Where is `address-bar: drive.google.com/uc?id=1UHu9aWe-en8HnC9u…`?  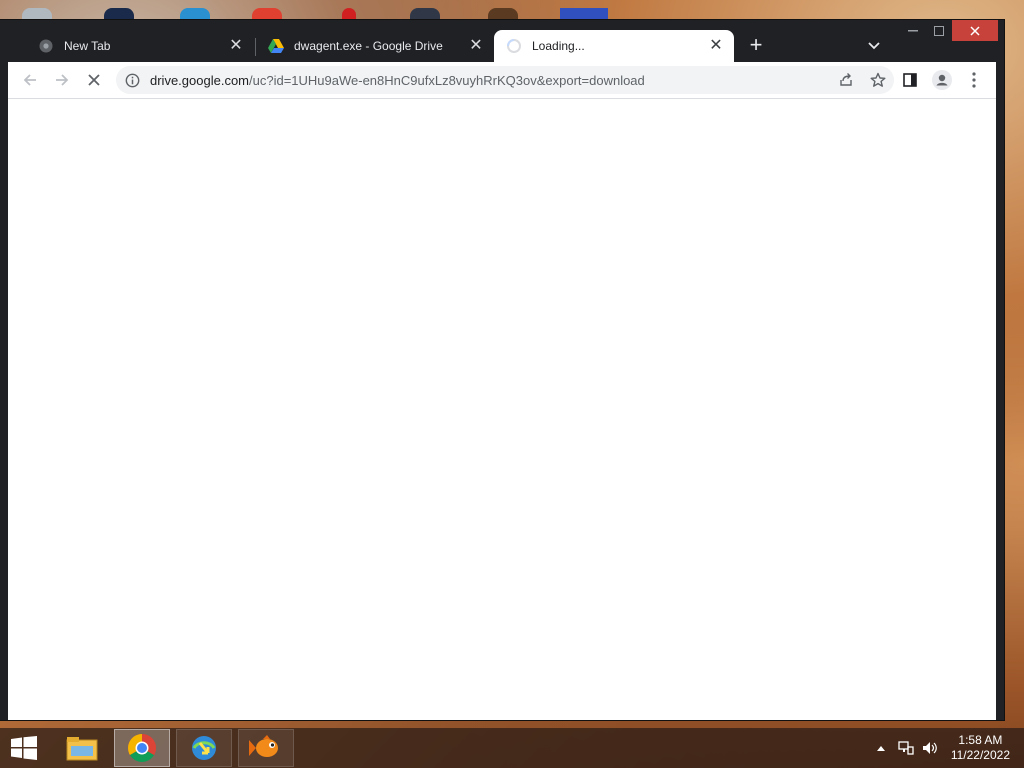
address-bar: drive.google.com/uc?id=1UHu9aWe-en8HnC9u… is located at coordinates (505, 80).